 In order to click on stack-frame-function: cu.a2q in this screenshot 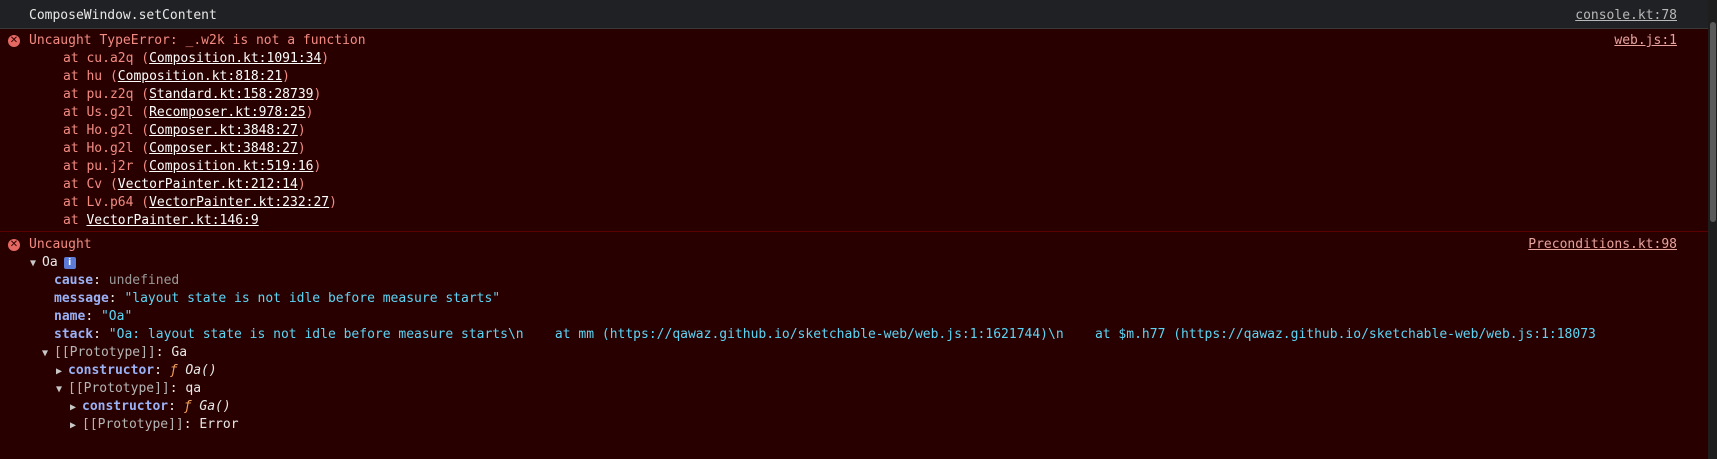, I will do `click(110, 58)`.